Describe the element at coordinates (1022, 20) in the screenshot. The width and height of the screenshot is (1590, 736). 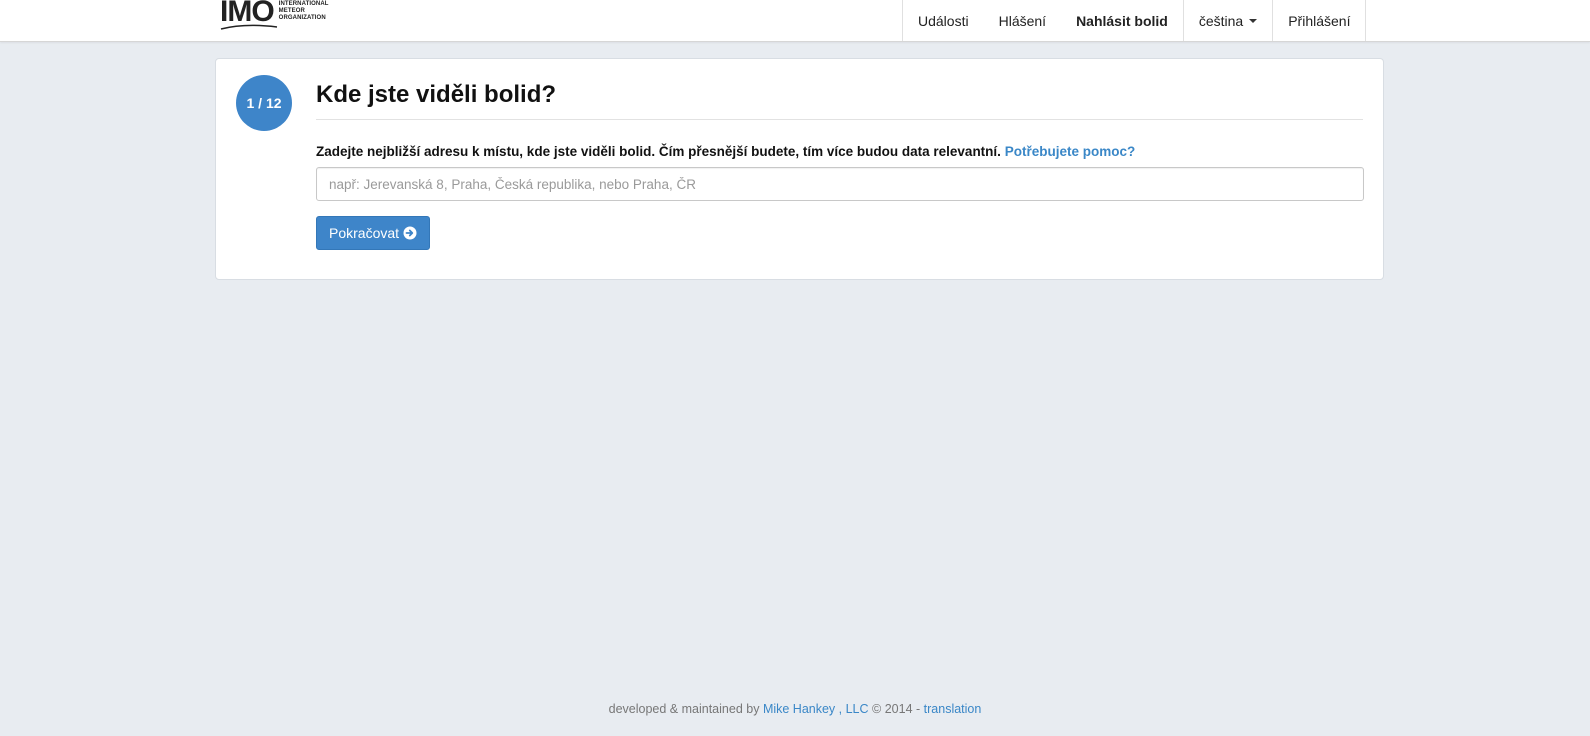
I see `nav-item-reports: Hlášení` at that location.